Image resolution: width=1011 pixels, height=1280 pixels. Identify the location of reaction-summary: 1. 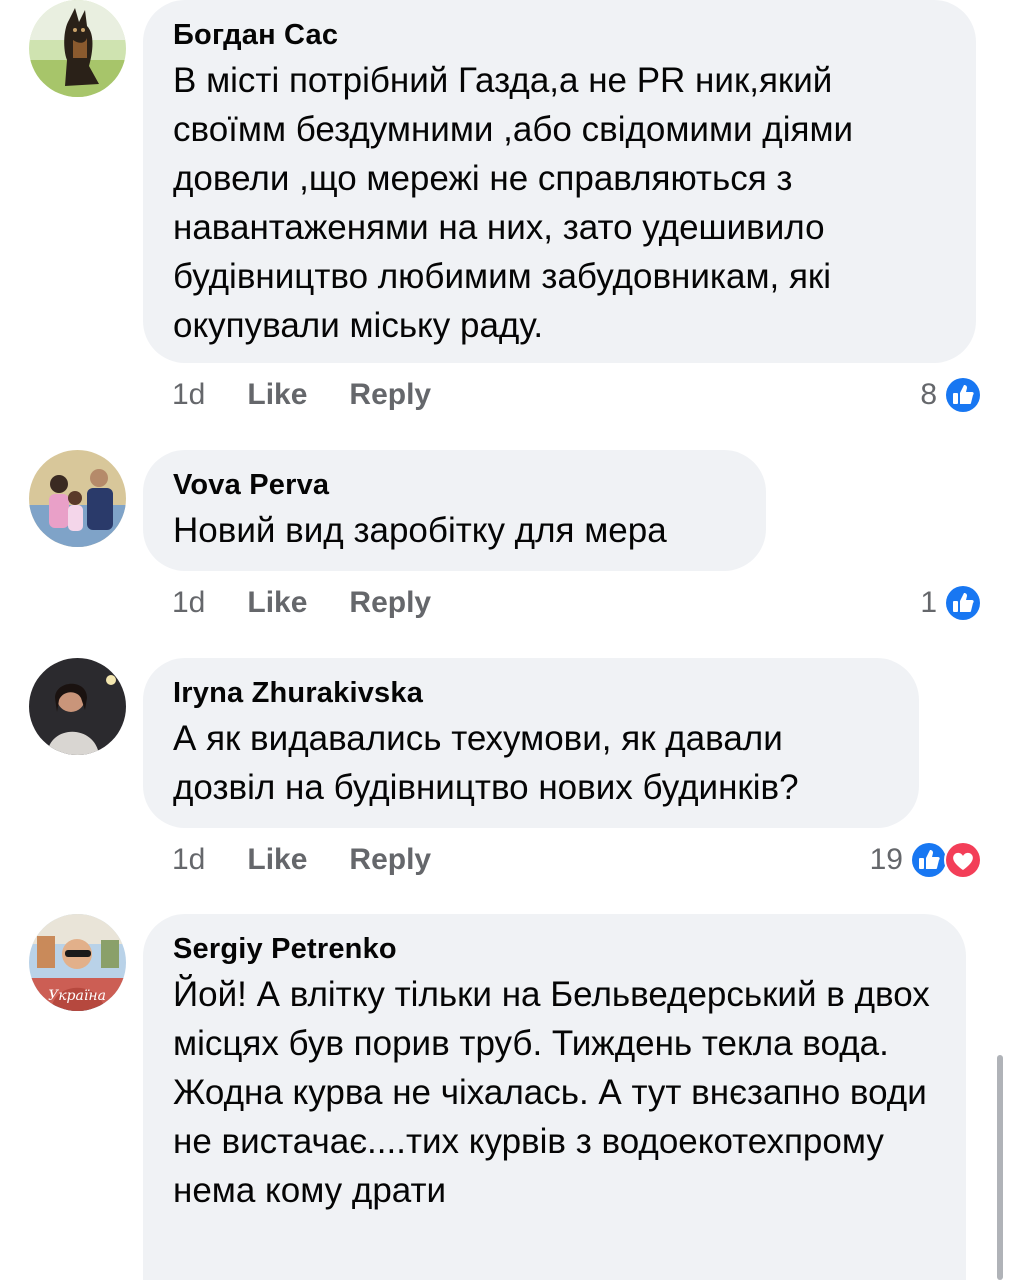
(951, 603).